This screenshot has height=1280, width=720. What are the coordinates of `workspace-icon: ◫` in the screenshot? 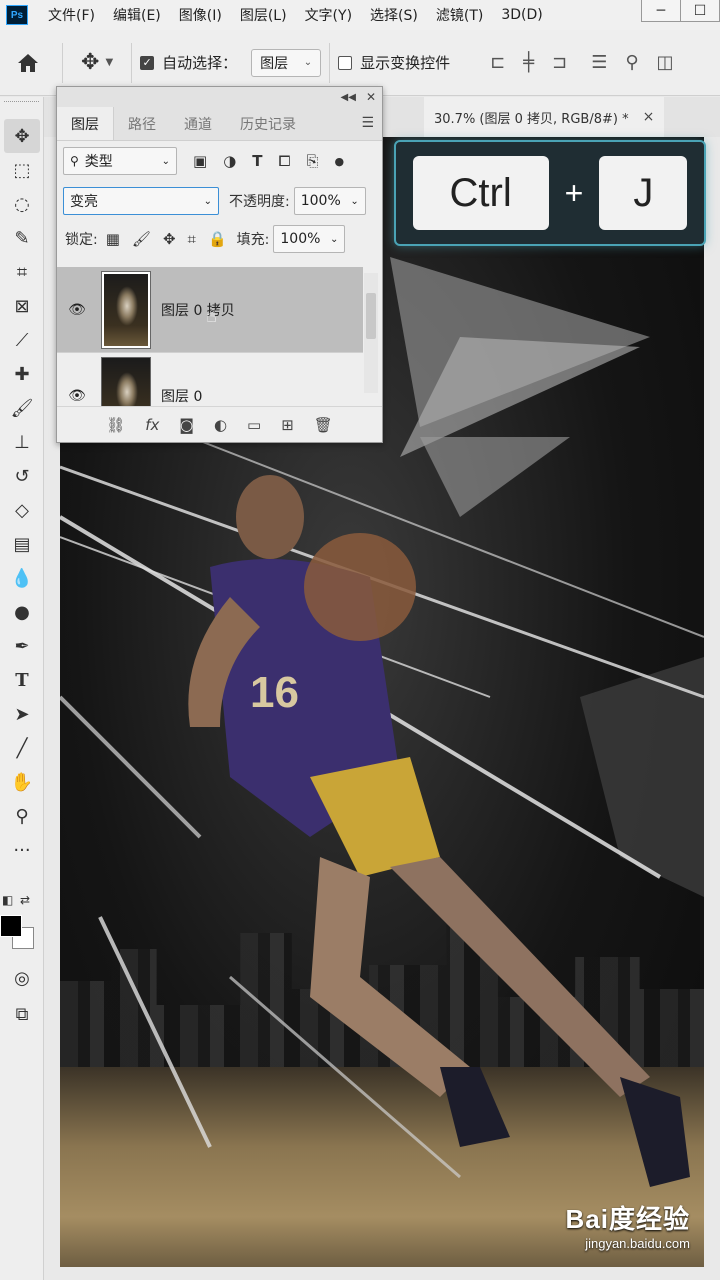 It's located at (665, 62).